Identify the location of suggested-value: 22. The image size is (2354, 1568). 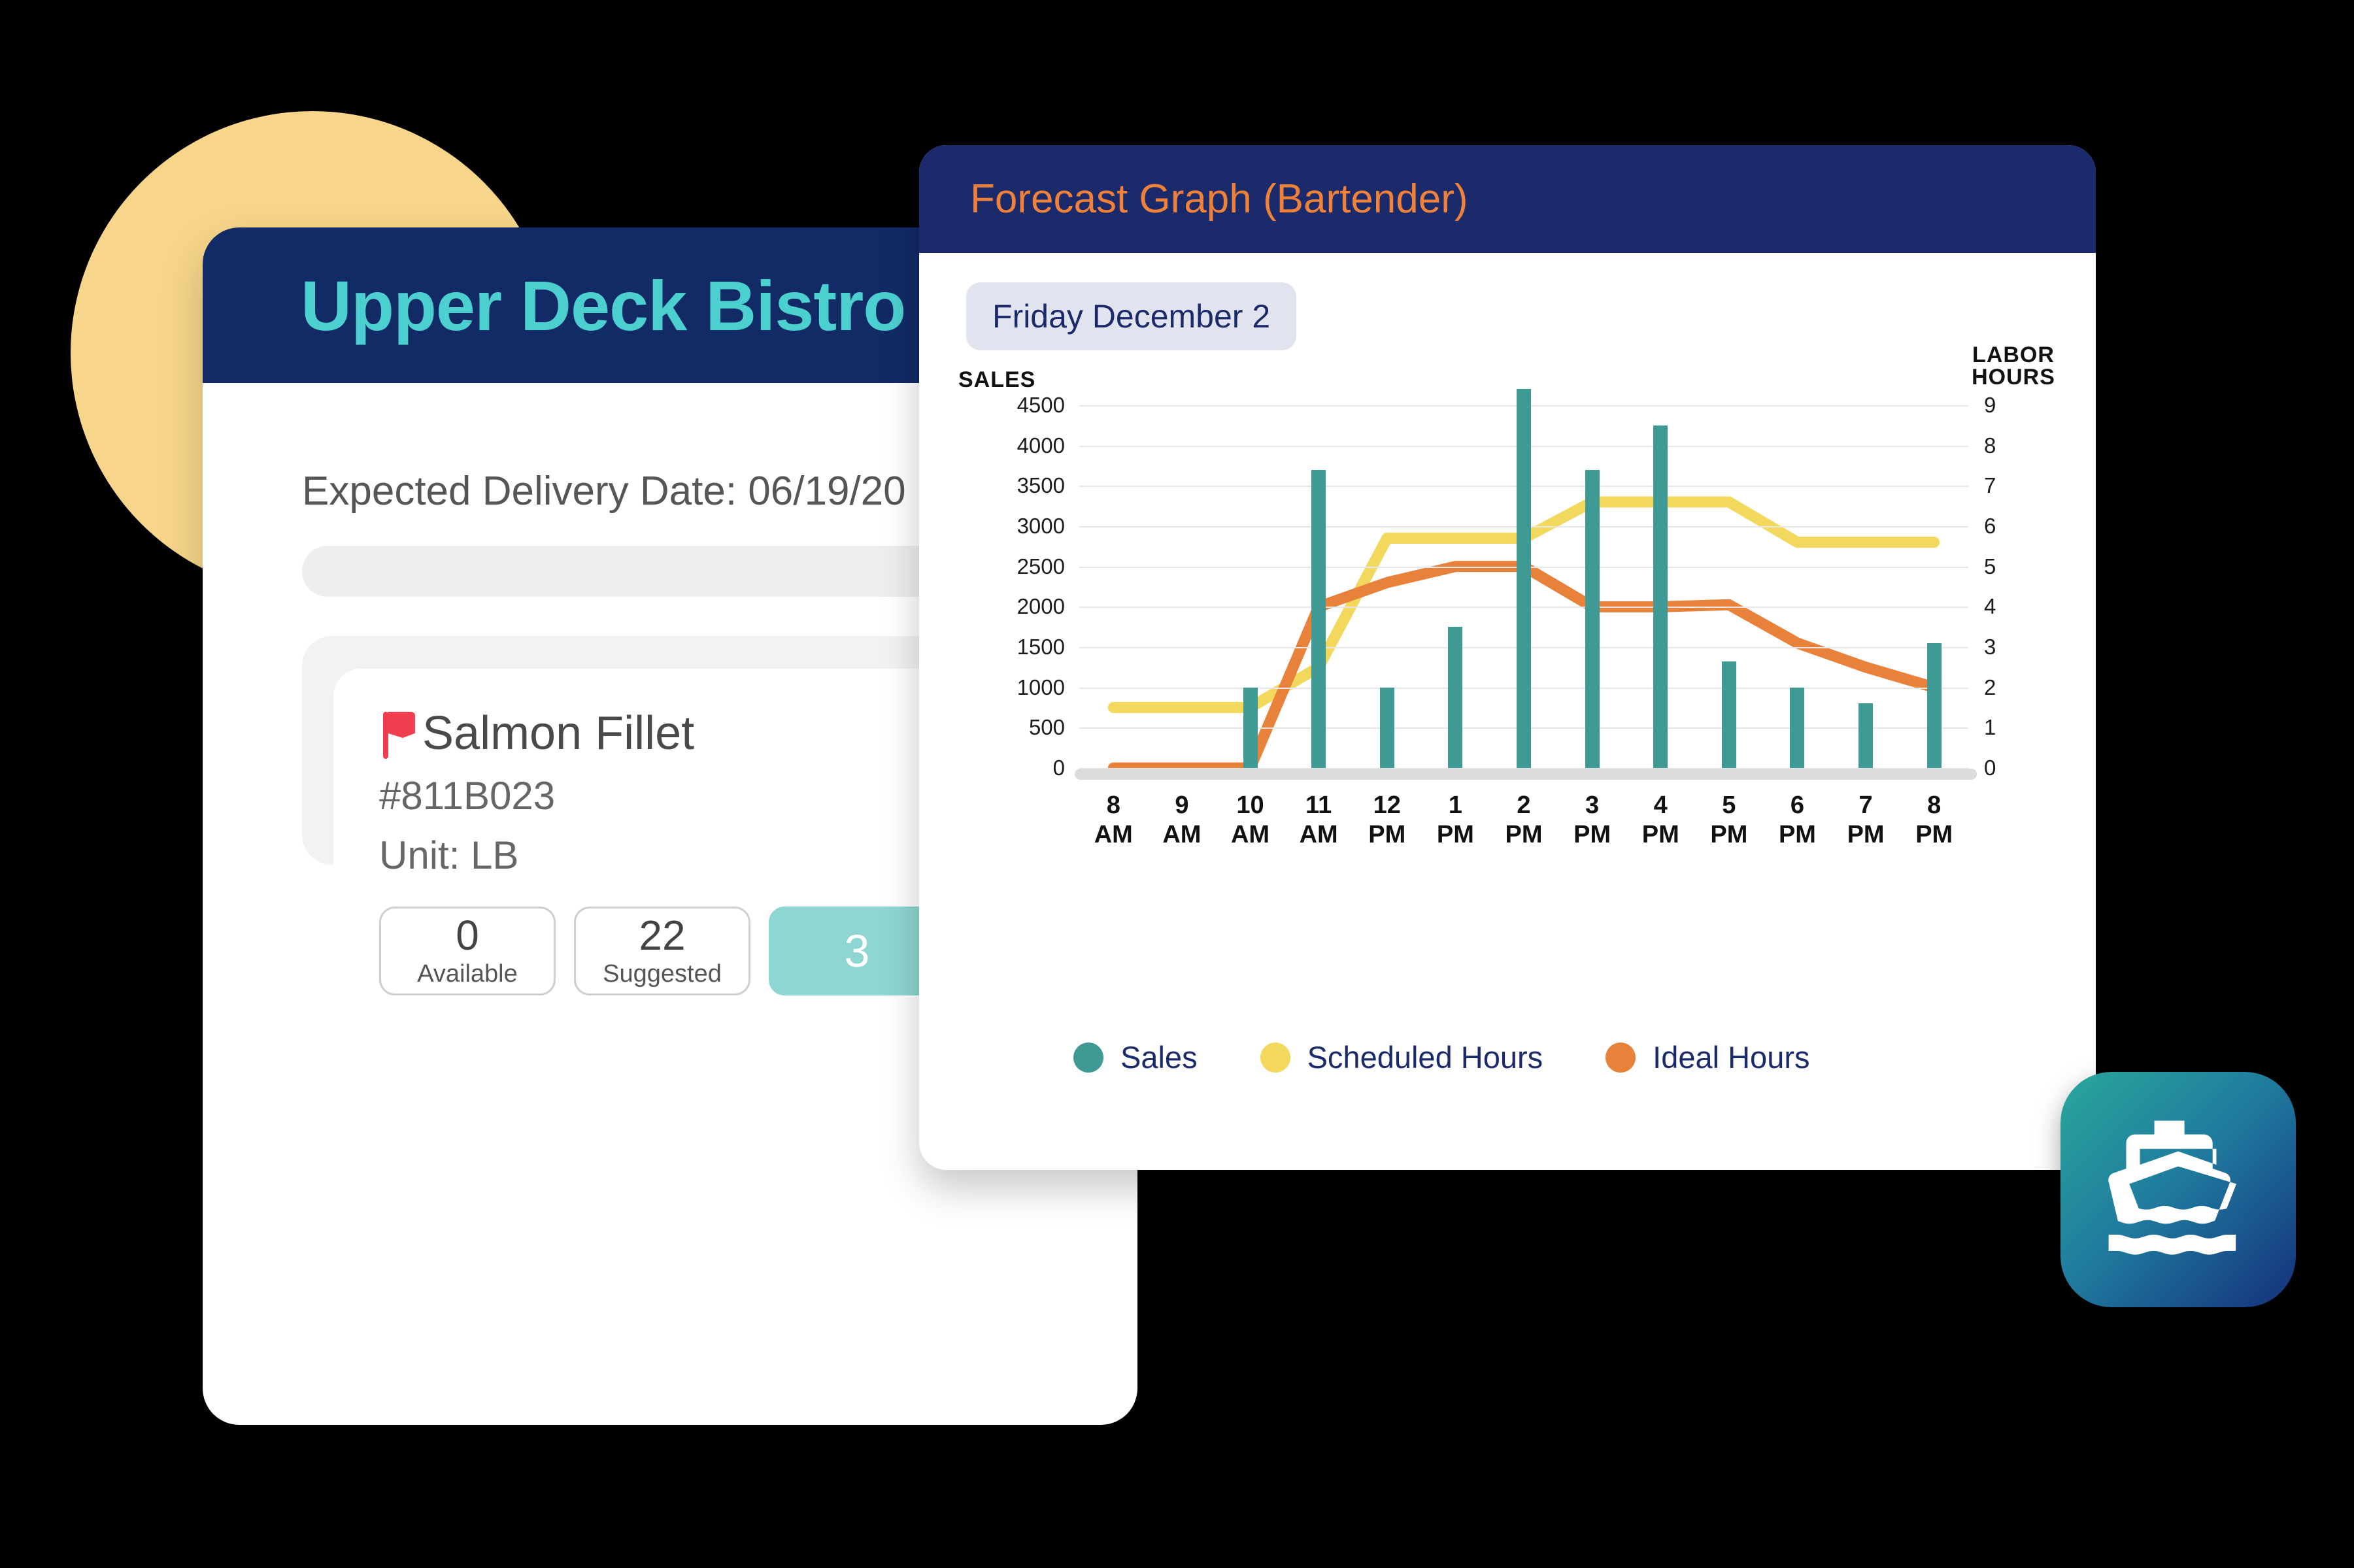
(662, 935).